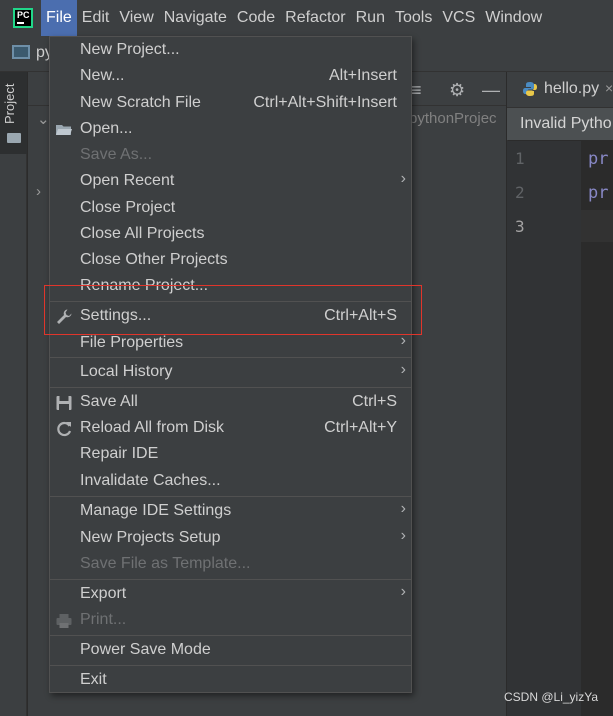 The width and height of the screenshot is (613, 716). I want to click on gear-icon: ⚙, so click(457, 90).